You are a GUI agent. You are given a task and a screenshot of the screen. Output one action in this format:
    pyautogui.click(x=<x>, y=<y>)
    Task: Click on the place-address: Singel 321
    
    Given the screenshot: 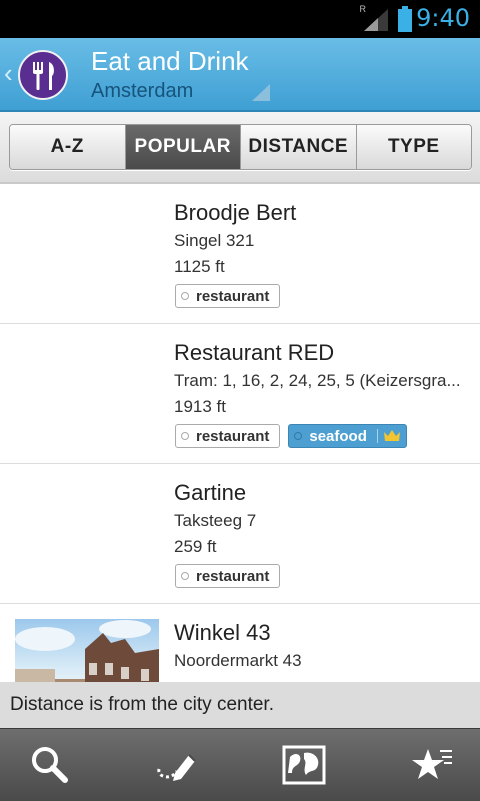 What is the action you would take?
    pyautogui.click(x=214, y=240)
    